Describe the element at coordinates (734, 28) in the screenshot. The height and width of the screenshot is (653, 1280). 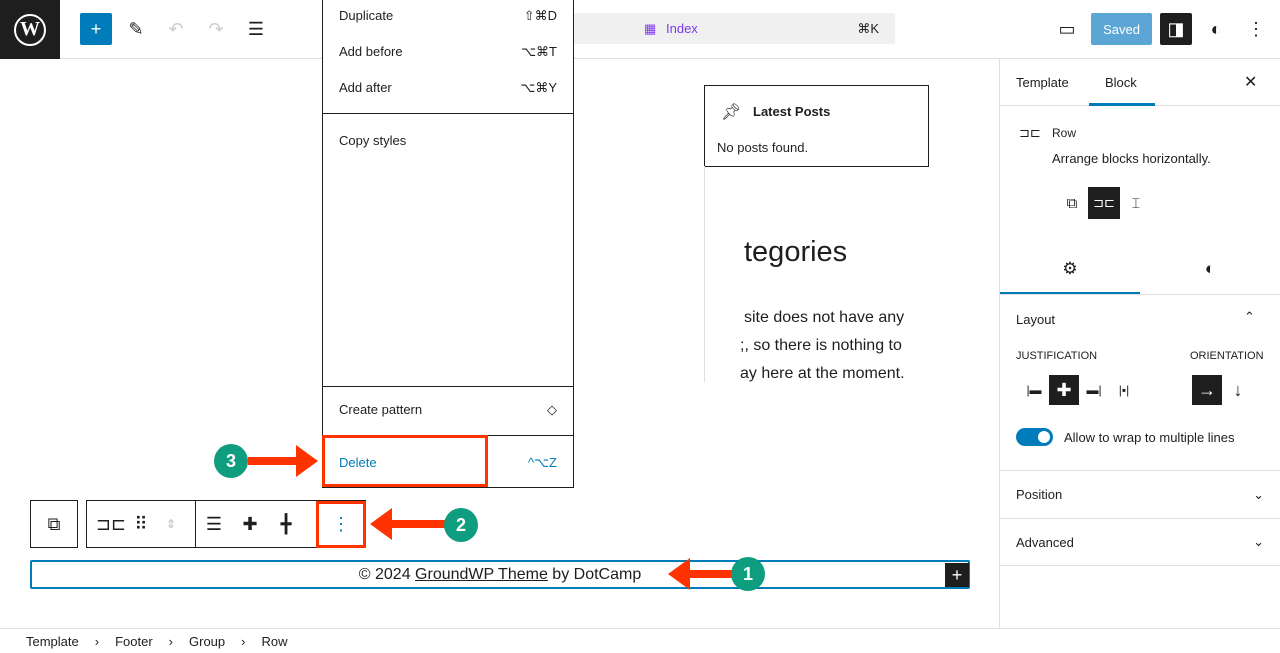
I see `command-palette-button: ▦ Index ⌘K` at that location.